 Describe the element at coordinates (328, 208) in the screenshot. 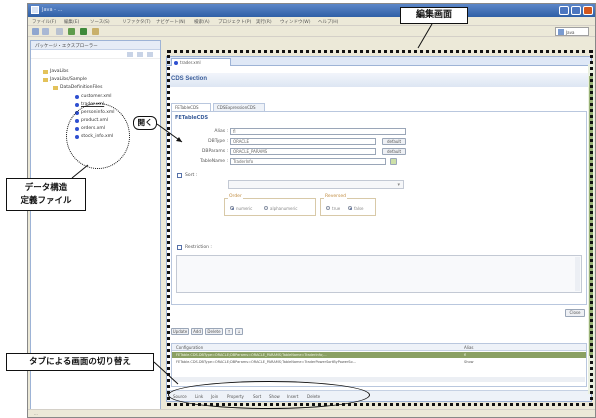

I see `reversed-true-radio` at that location.